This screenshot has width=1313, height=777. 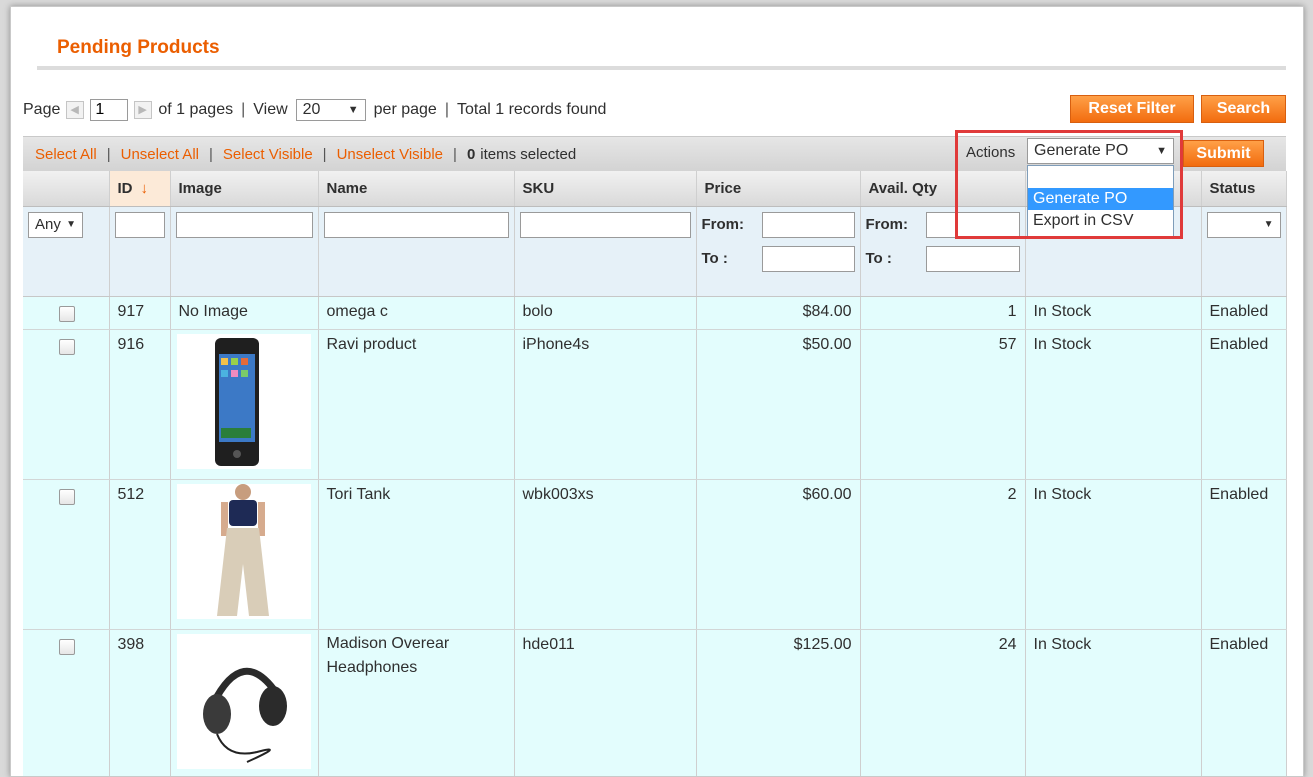 What do you see at coordinates (972, 258) in the screenshot?
I see `qty-to-input` at bounding box center [972, 258].